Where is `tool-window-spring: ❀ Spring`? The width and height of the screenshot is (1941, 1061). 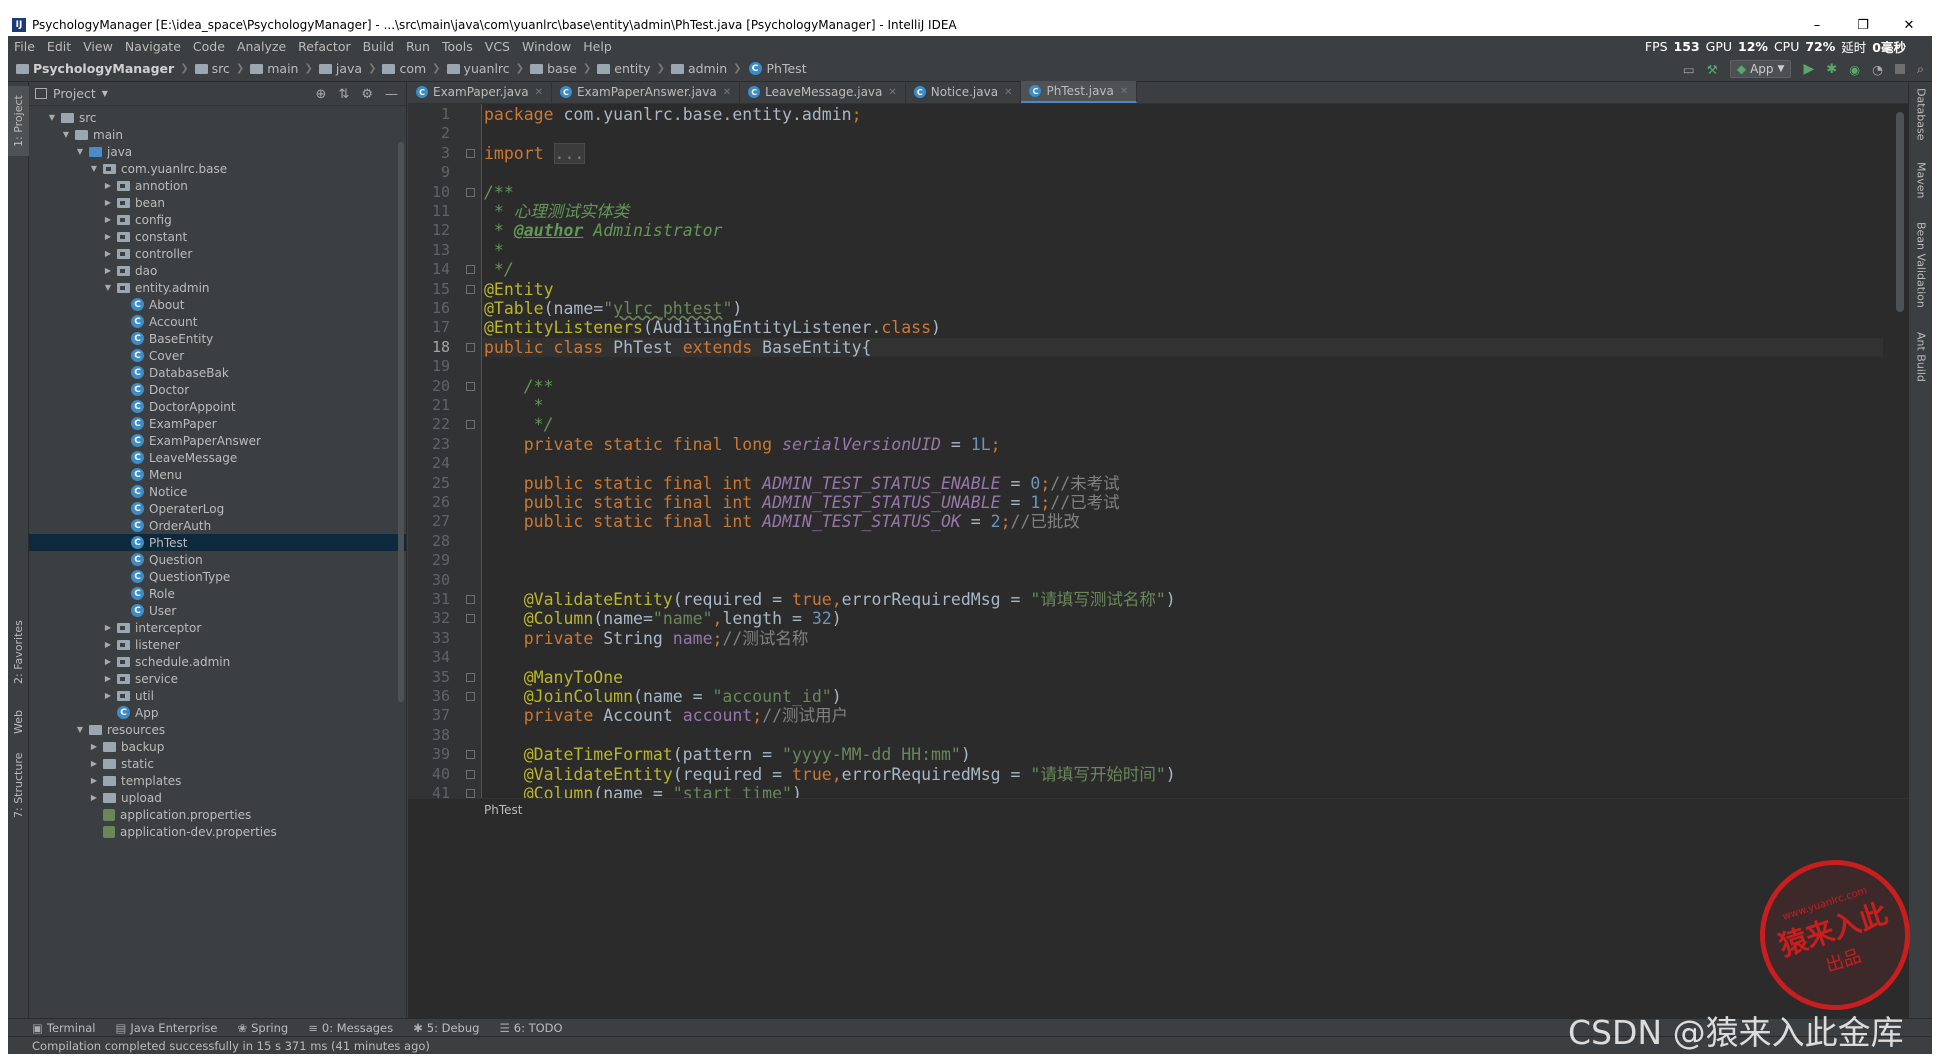 tool-window-spring: ❀ Spring is located at coordinates (262, 1028).